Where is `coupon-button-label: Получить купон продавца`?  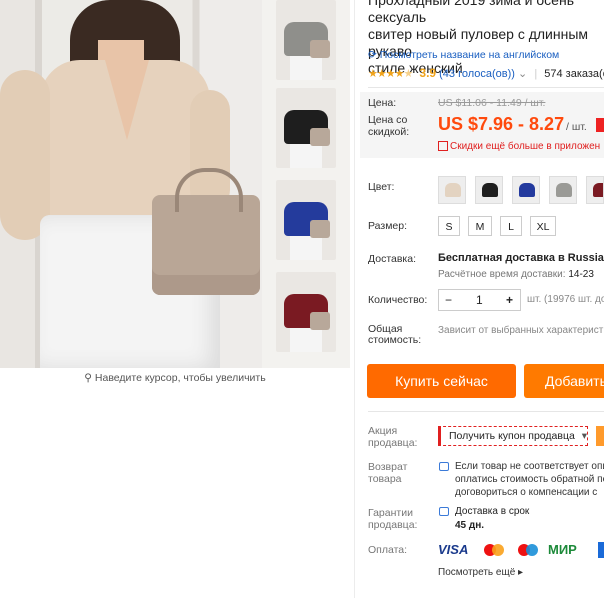 coupon-button-label: Получить купон продавца is located at coordinates (512, 436).